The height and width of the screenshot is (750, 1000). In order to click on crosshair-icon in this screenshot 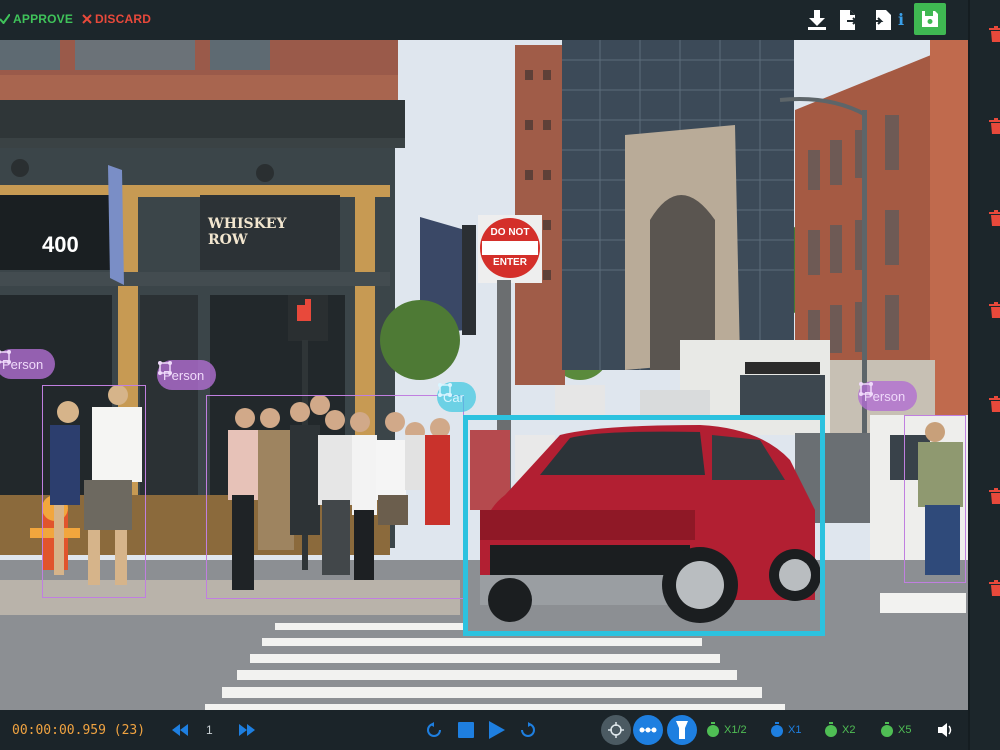, I will do `click(616, 730)`.